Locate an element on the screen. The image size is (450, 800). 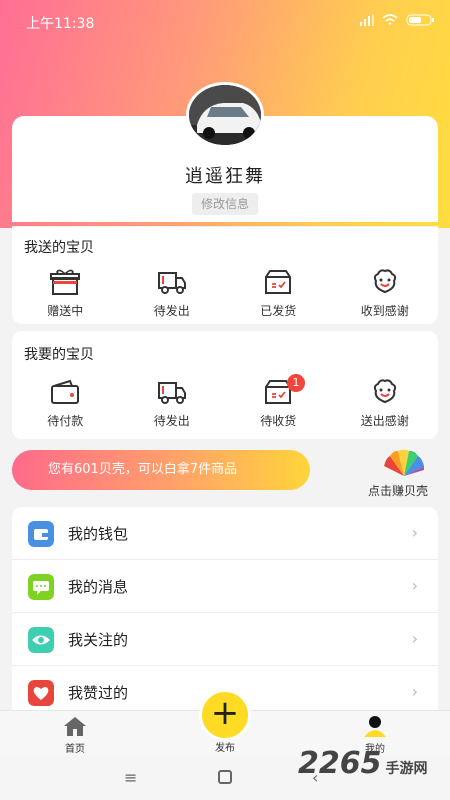
sent-status-row: 赠送中 待发出 已发货 收到感谢 is located at coordinates (225, 293).